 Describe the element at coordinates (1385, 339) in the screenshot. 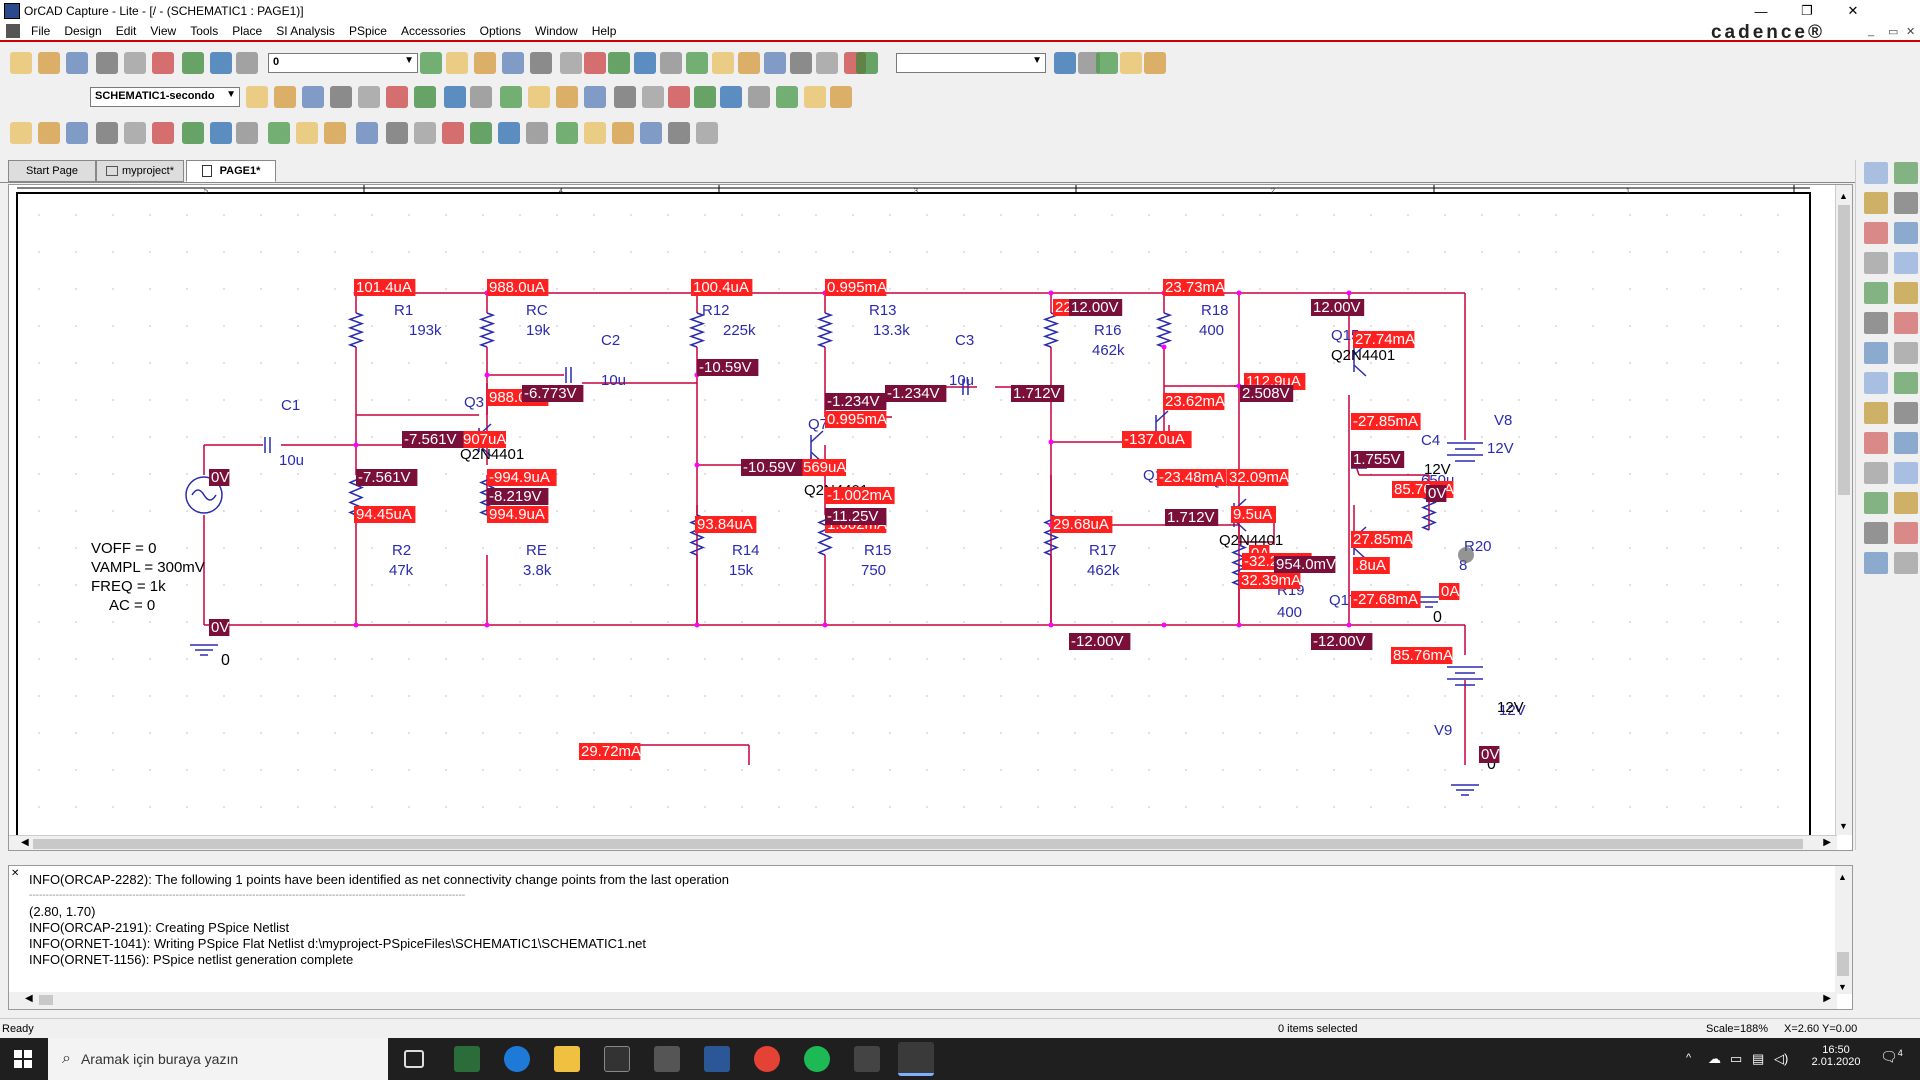

I see `current-bias-value: 27.74mA` at that location.